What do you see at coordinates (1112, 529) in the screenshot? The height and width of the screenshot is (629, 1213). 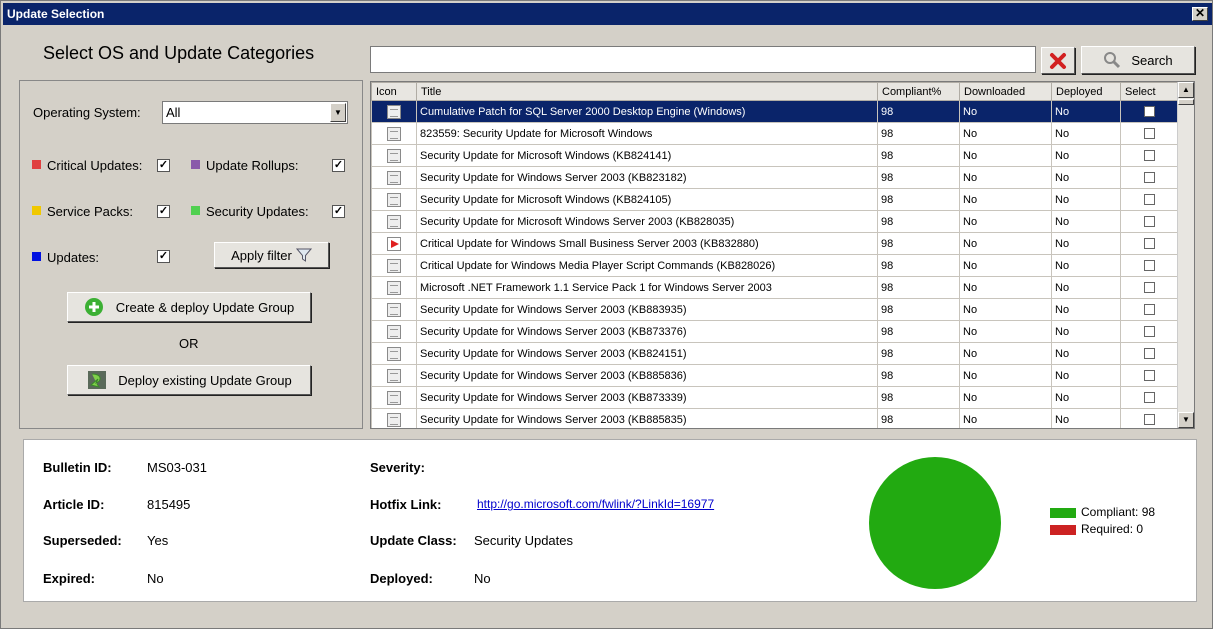 I see `legend-required-label: Required: 0` at bounding box center [1112, 529].